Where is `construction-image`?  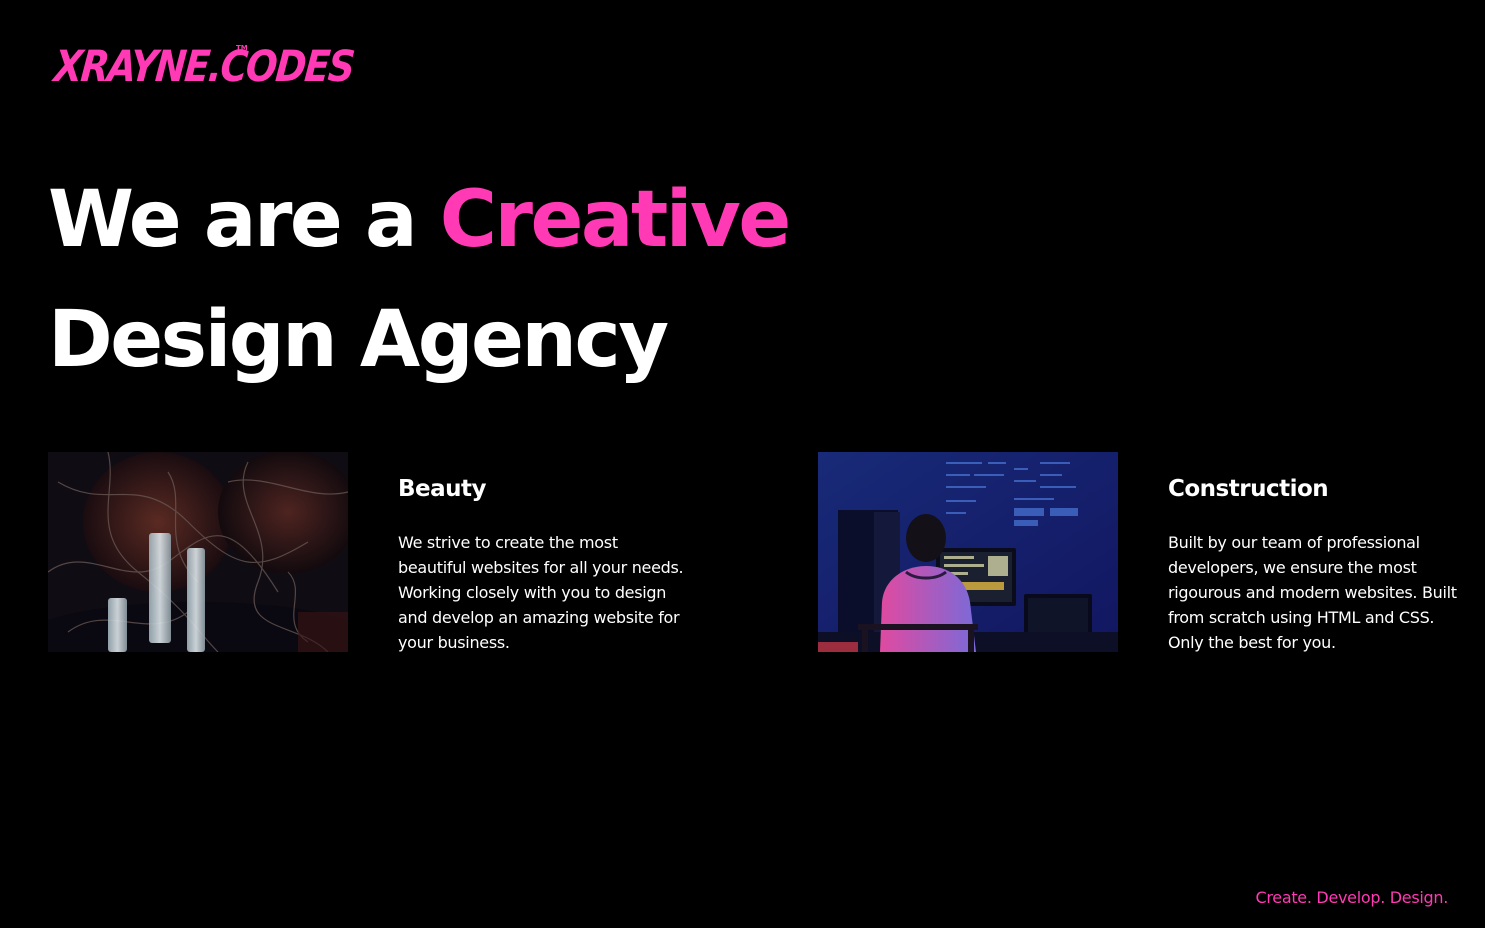
construction-image is located at coordinates (968, 552).